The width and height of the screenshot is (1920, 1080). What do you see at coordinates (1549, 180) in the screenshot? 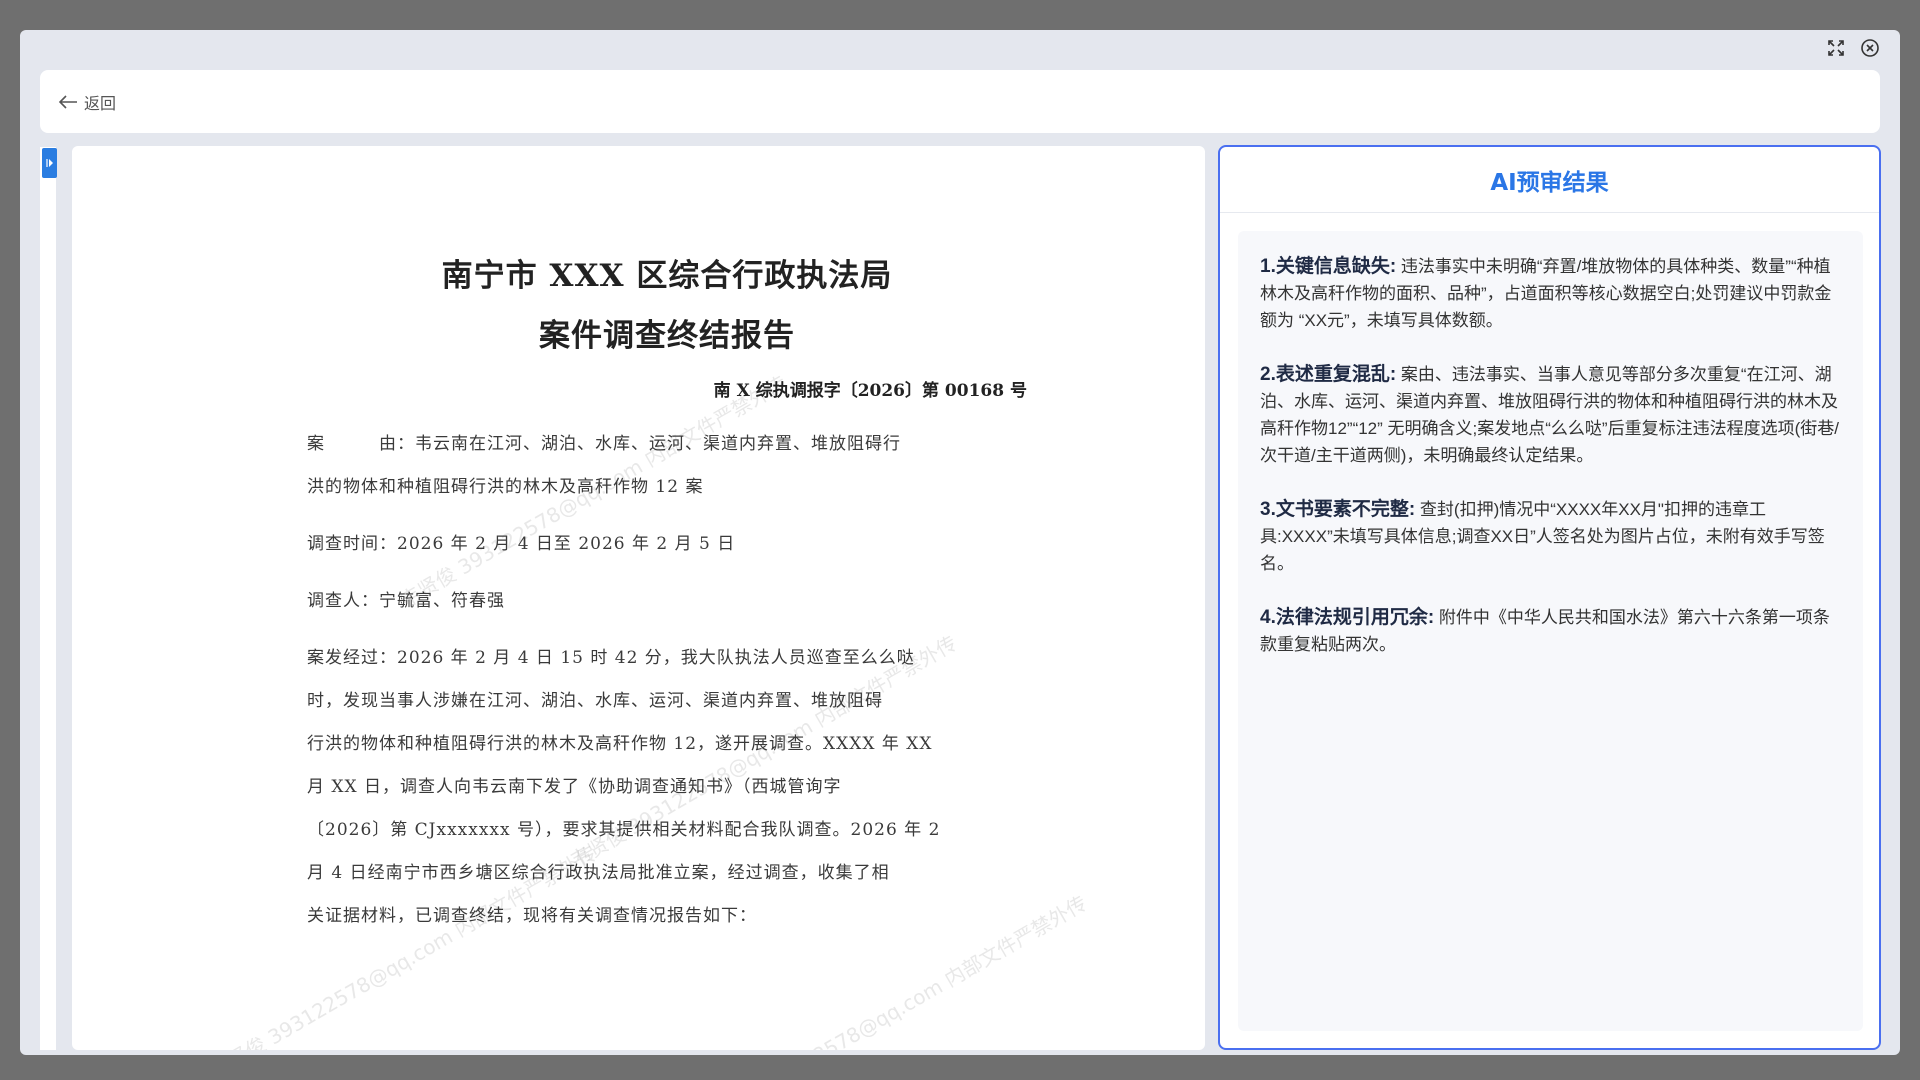
I see `ai-panel-title: AI预审结果` at bounding box center [1549, 180].